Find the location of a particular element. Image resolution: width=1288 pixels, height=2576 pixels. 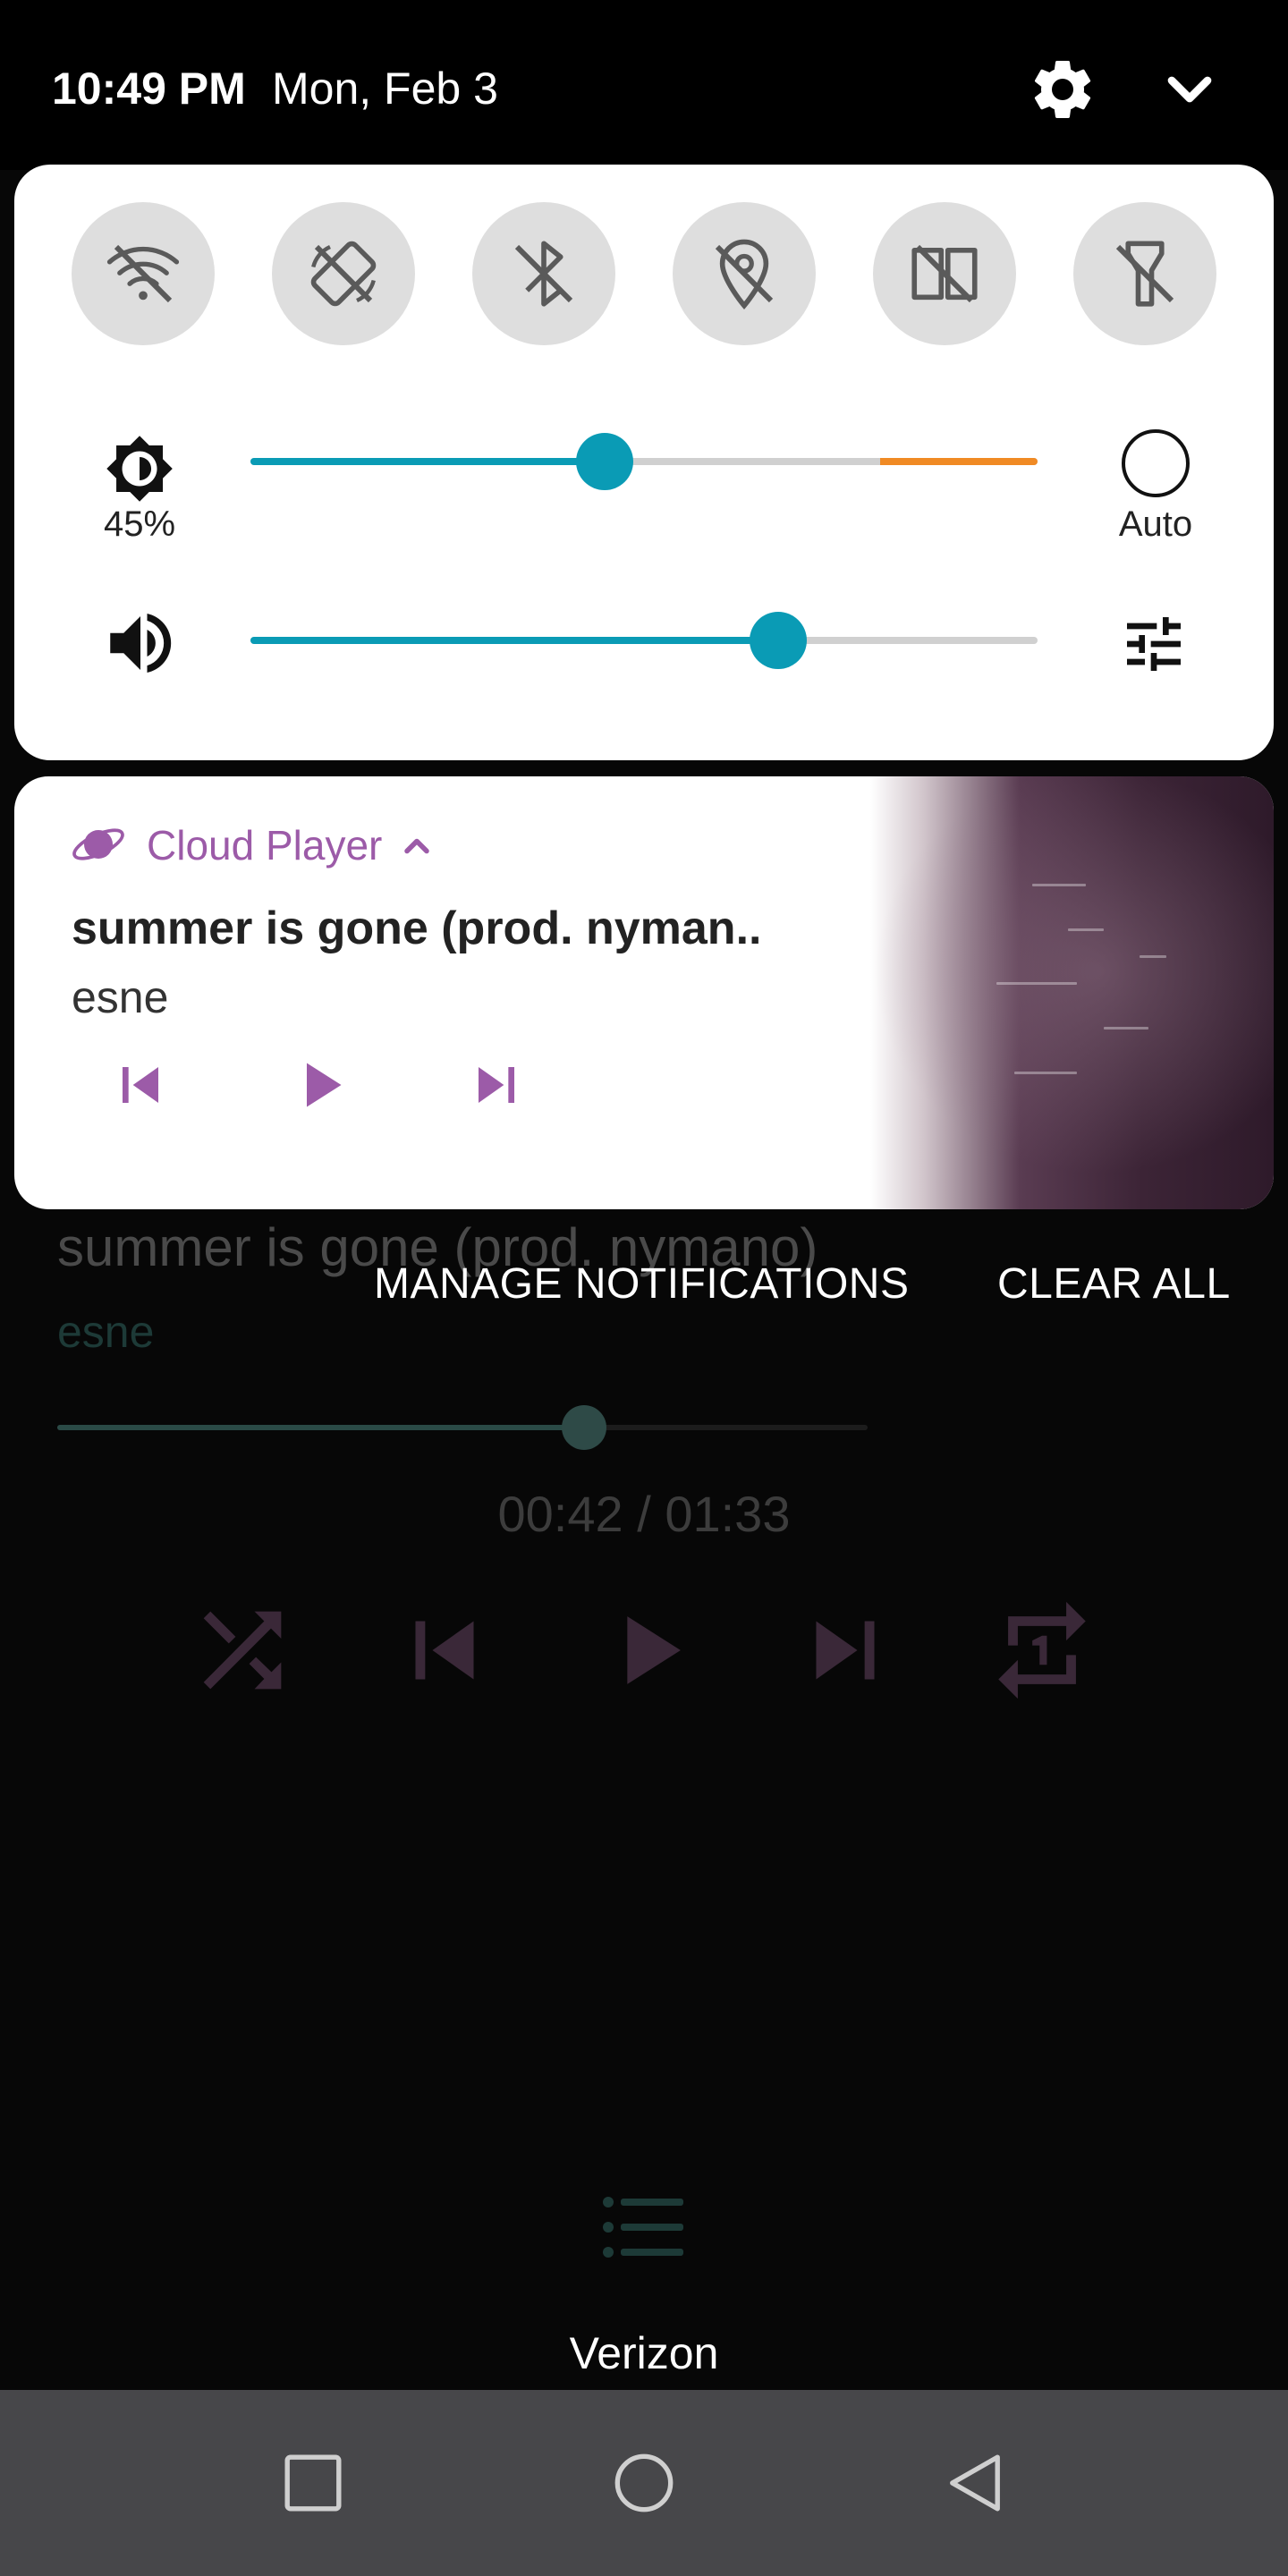

previous-icon is located at coordinates (140, 1085).